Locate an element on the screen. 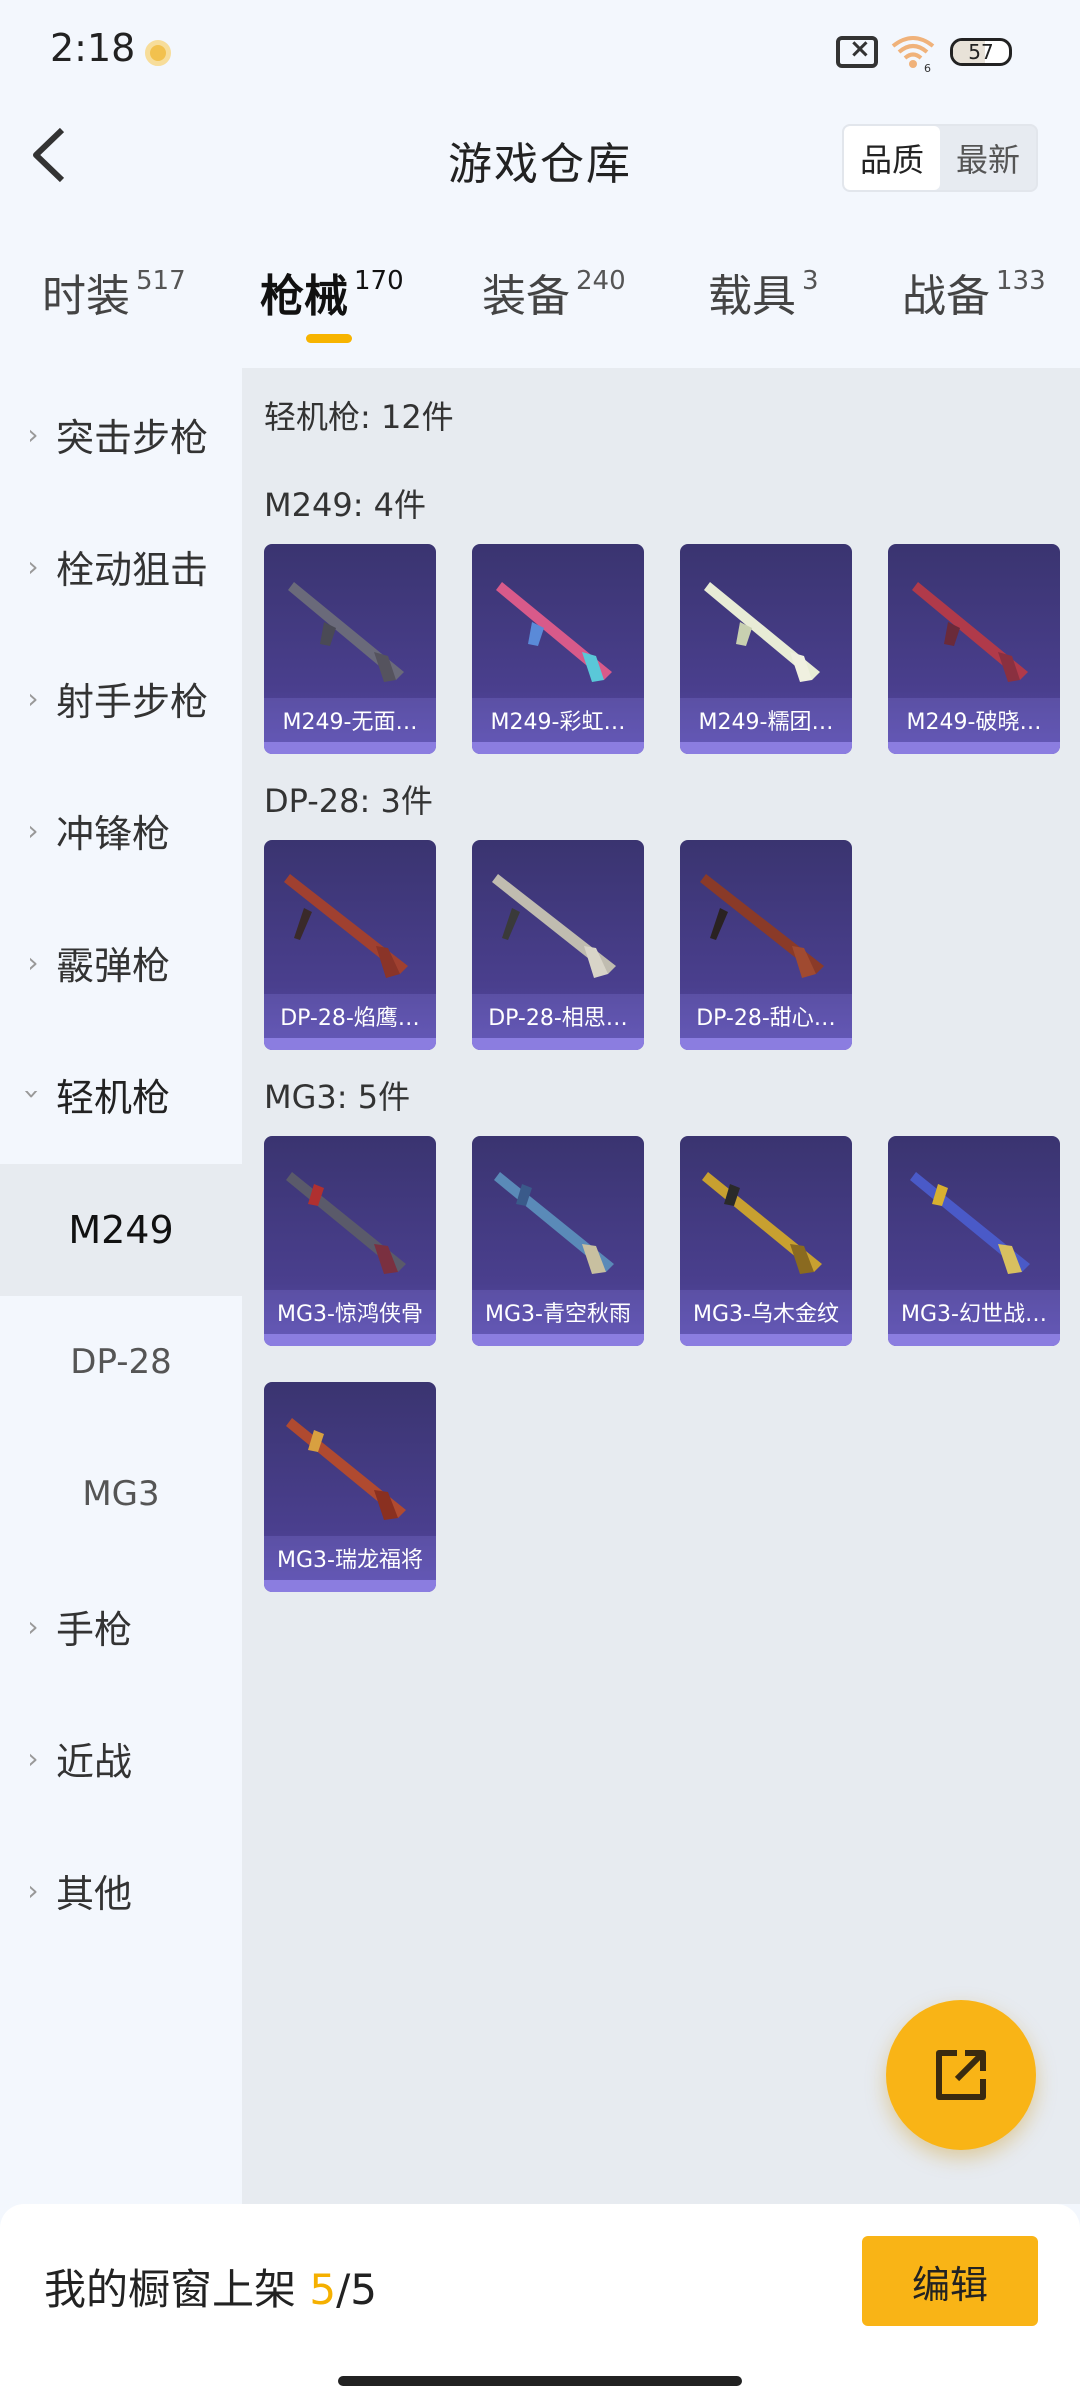 The height and width of the screenshot is (2400, 1080). sidebar-subitem-dp28: DP-28 is located at coordinates (121, 1362).